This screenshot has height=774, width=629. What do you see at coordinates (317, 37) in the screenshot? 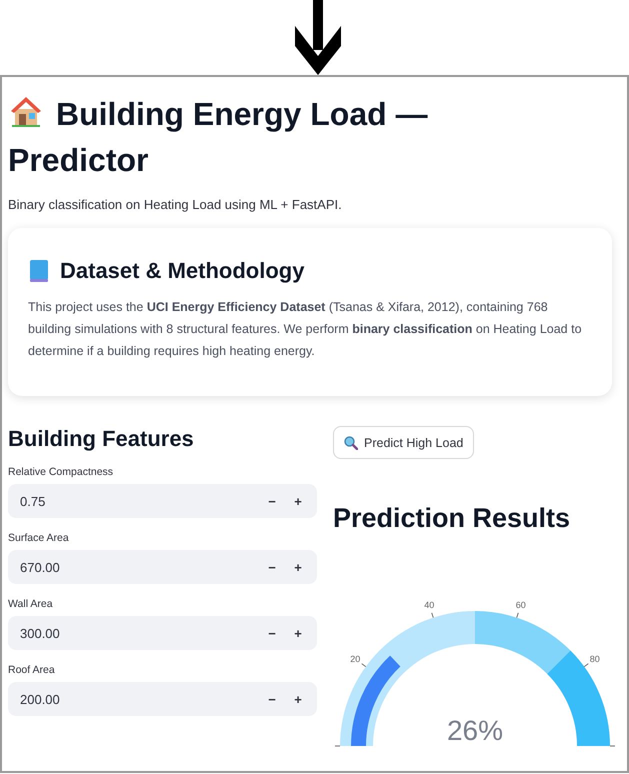
I see `down-arrow-icon` at bounding box center [317, 37].